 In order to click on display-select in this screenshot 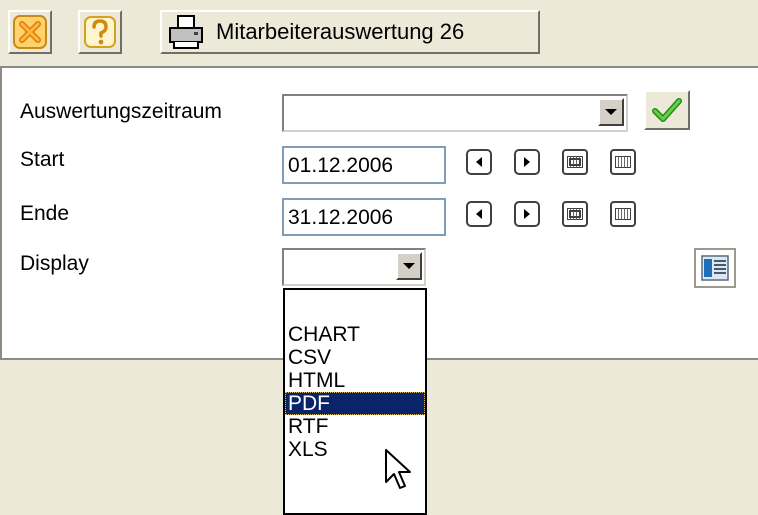, I will do `click(354, 267)`.